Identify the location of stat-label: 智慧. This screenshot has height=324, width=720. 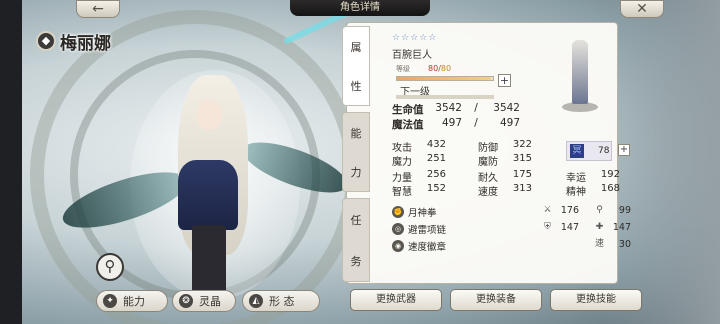
(402, 192).